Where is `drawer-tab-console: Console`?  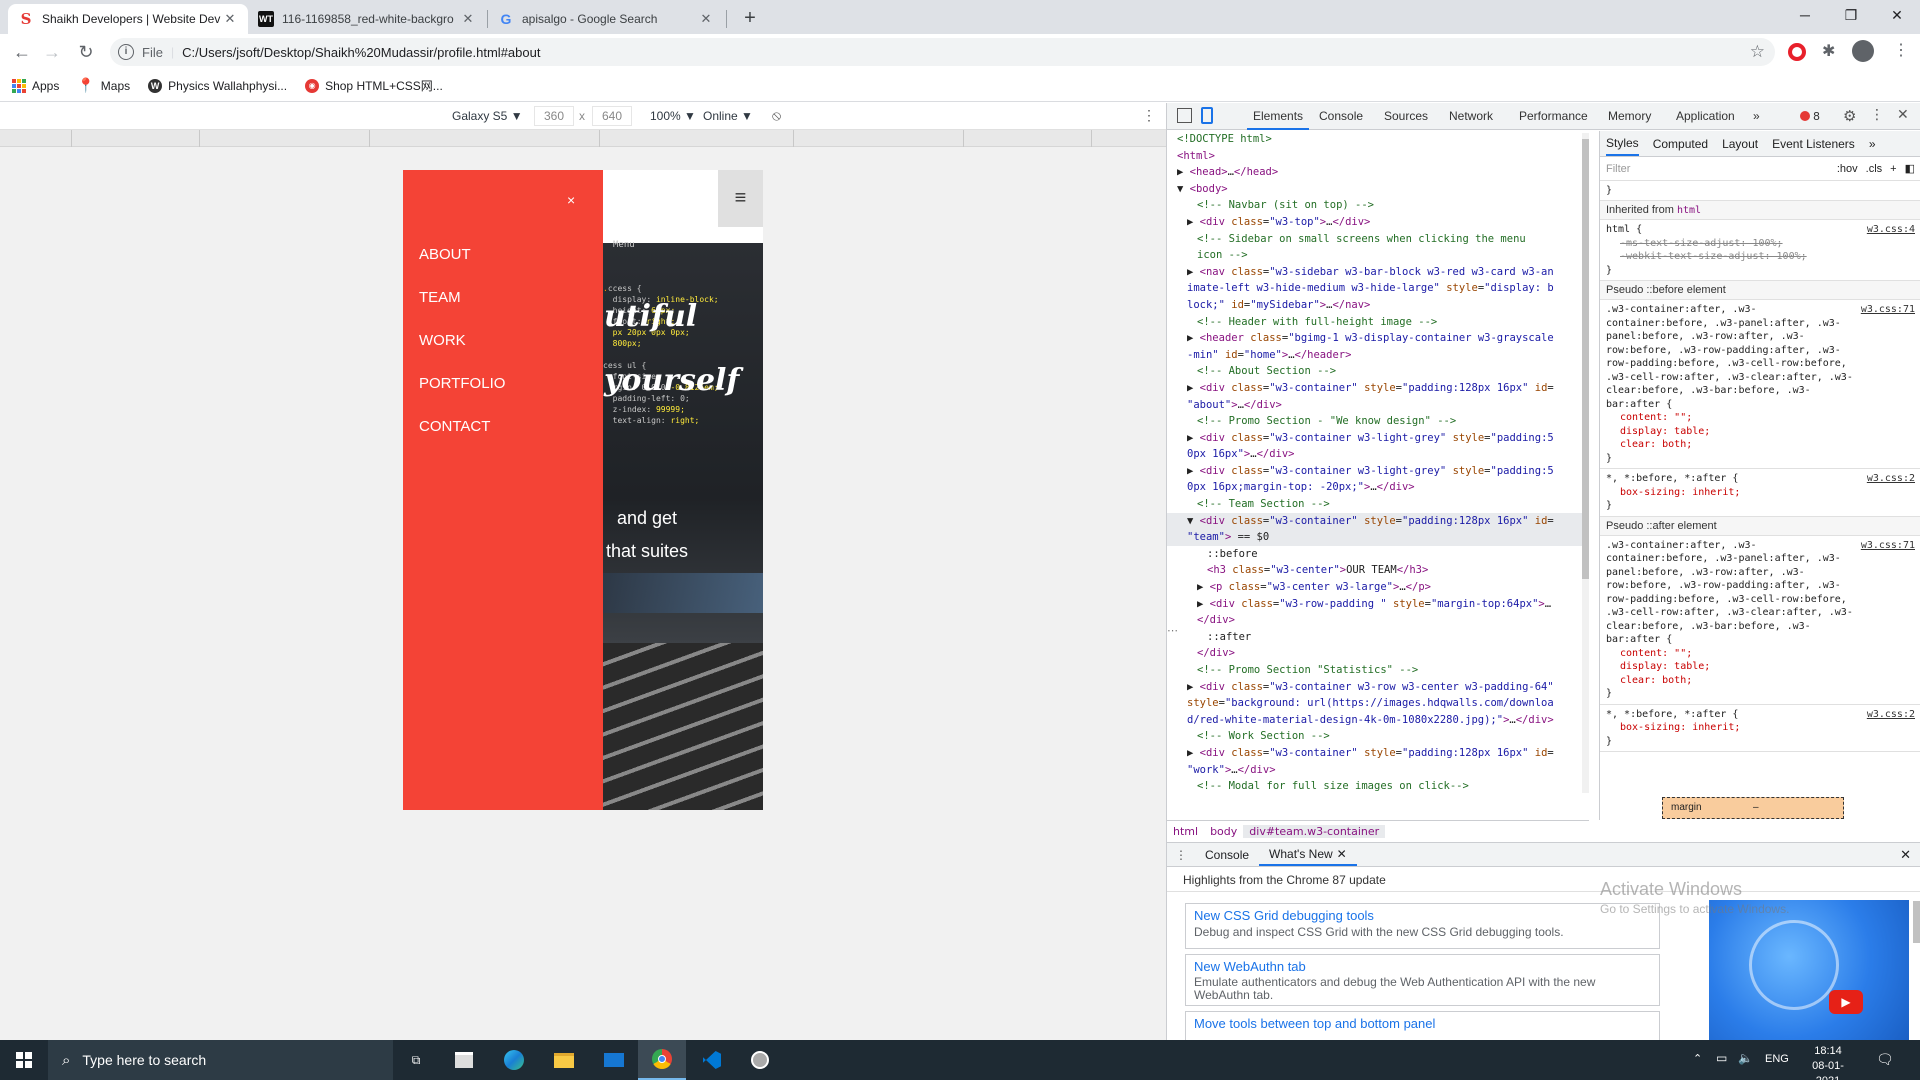 drawer-tab-console: Console is located at coordinates (1227, 855).